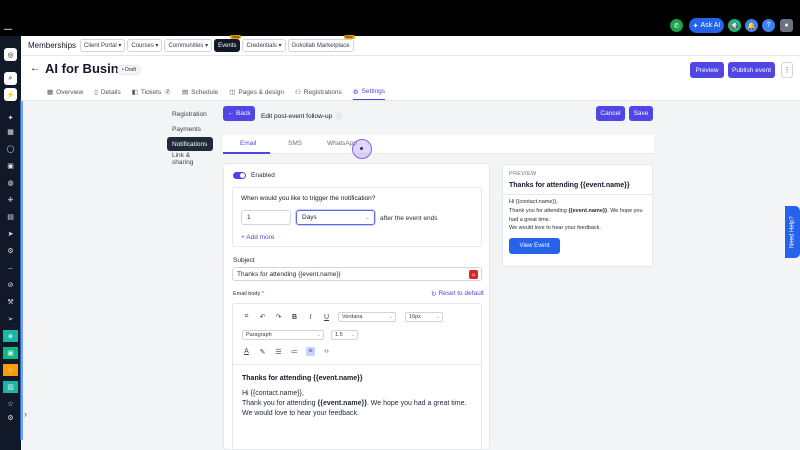  What do you see at coordinates (792, 232) in the screenshot?
I see `need-help-button: Need Help?` at bounding box center [792, 232].